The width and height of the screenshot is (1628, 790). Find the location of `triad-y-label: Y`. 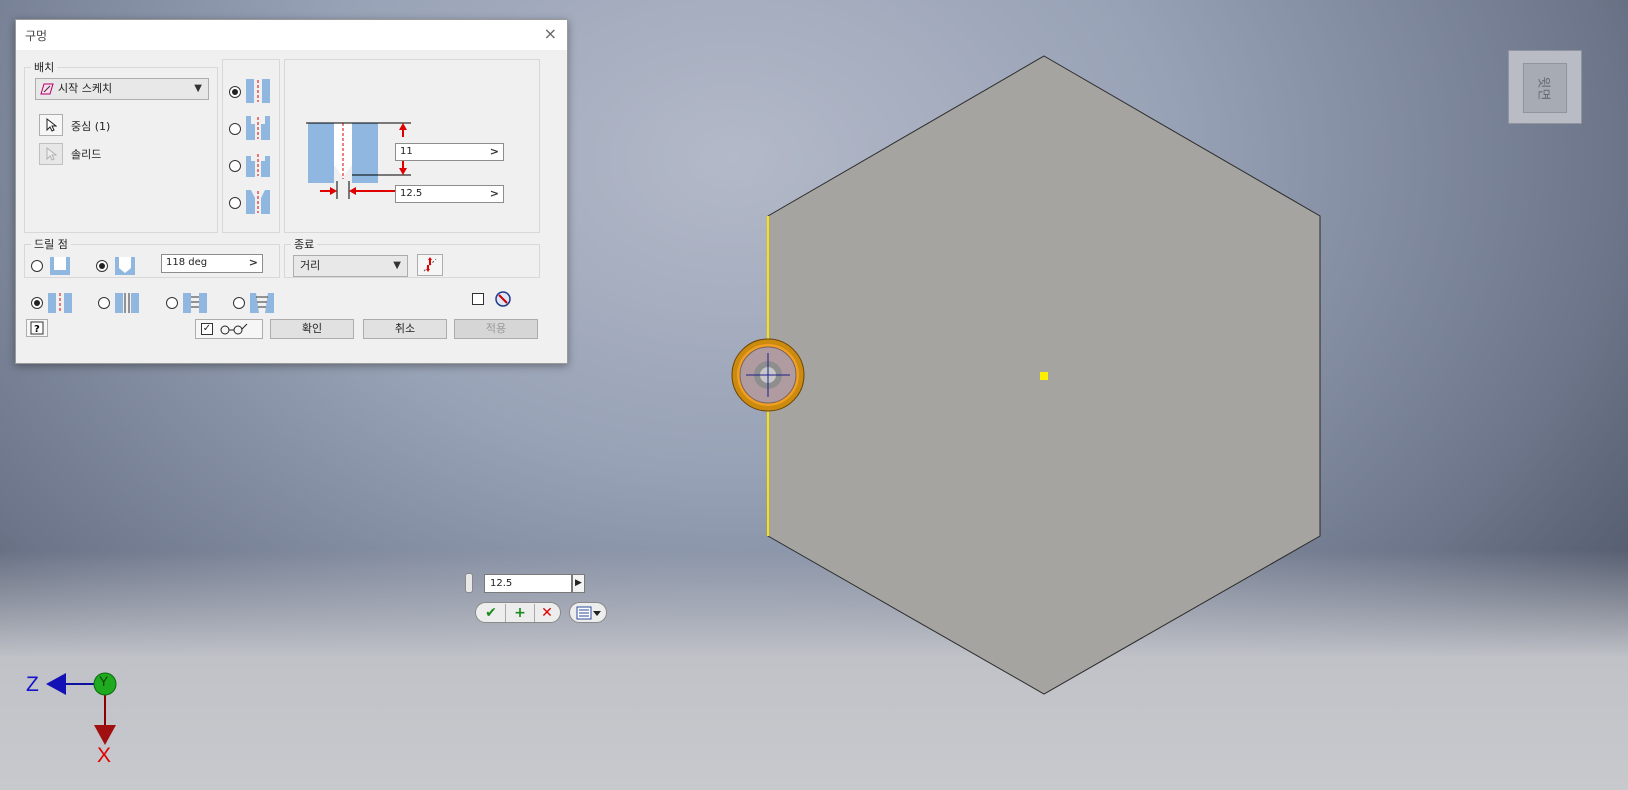

triad-y-label: Y is located at coordinates (104, 681).